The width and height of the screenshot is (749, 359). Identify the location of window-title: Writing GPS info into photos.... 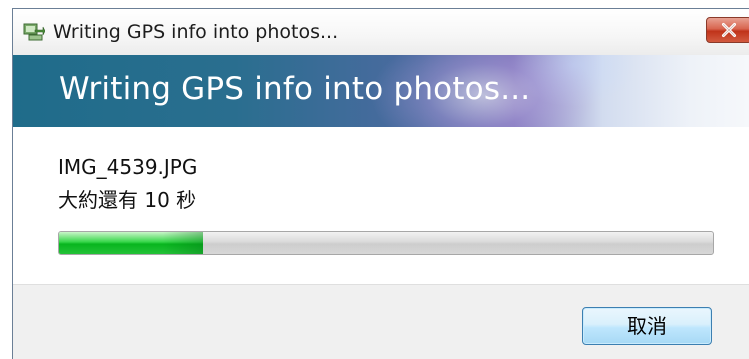
(196, 32).